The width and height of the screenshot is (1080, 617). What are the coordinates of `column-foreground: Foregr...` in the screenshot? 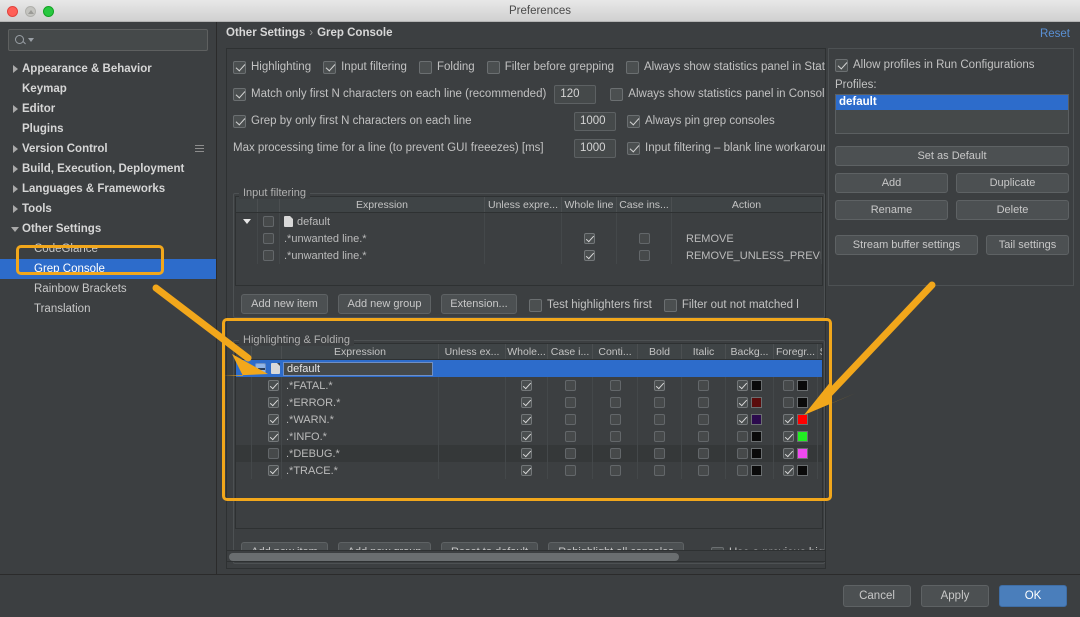 It's located at (796, 351).